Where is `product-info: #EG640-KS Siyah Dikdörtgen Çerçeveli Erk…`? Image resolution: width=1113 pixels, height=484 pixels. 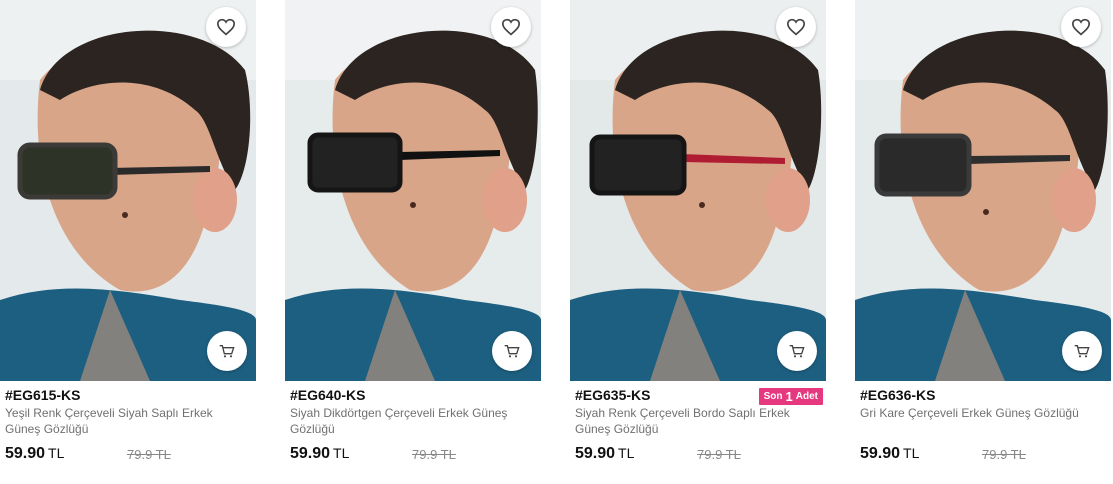
product-info: #EG640-KS Siyah Dikdörtgen Çerçeveli Erk… is located at coordinates (414, 411).